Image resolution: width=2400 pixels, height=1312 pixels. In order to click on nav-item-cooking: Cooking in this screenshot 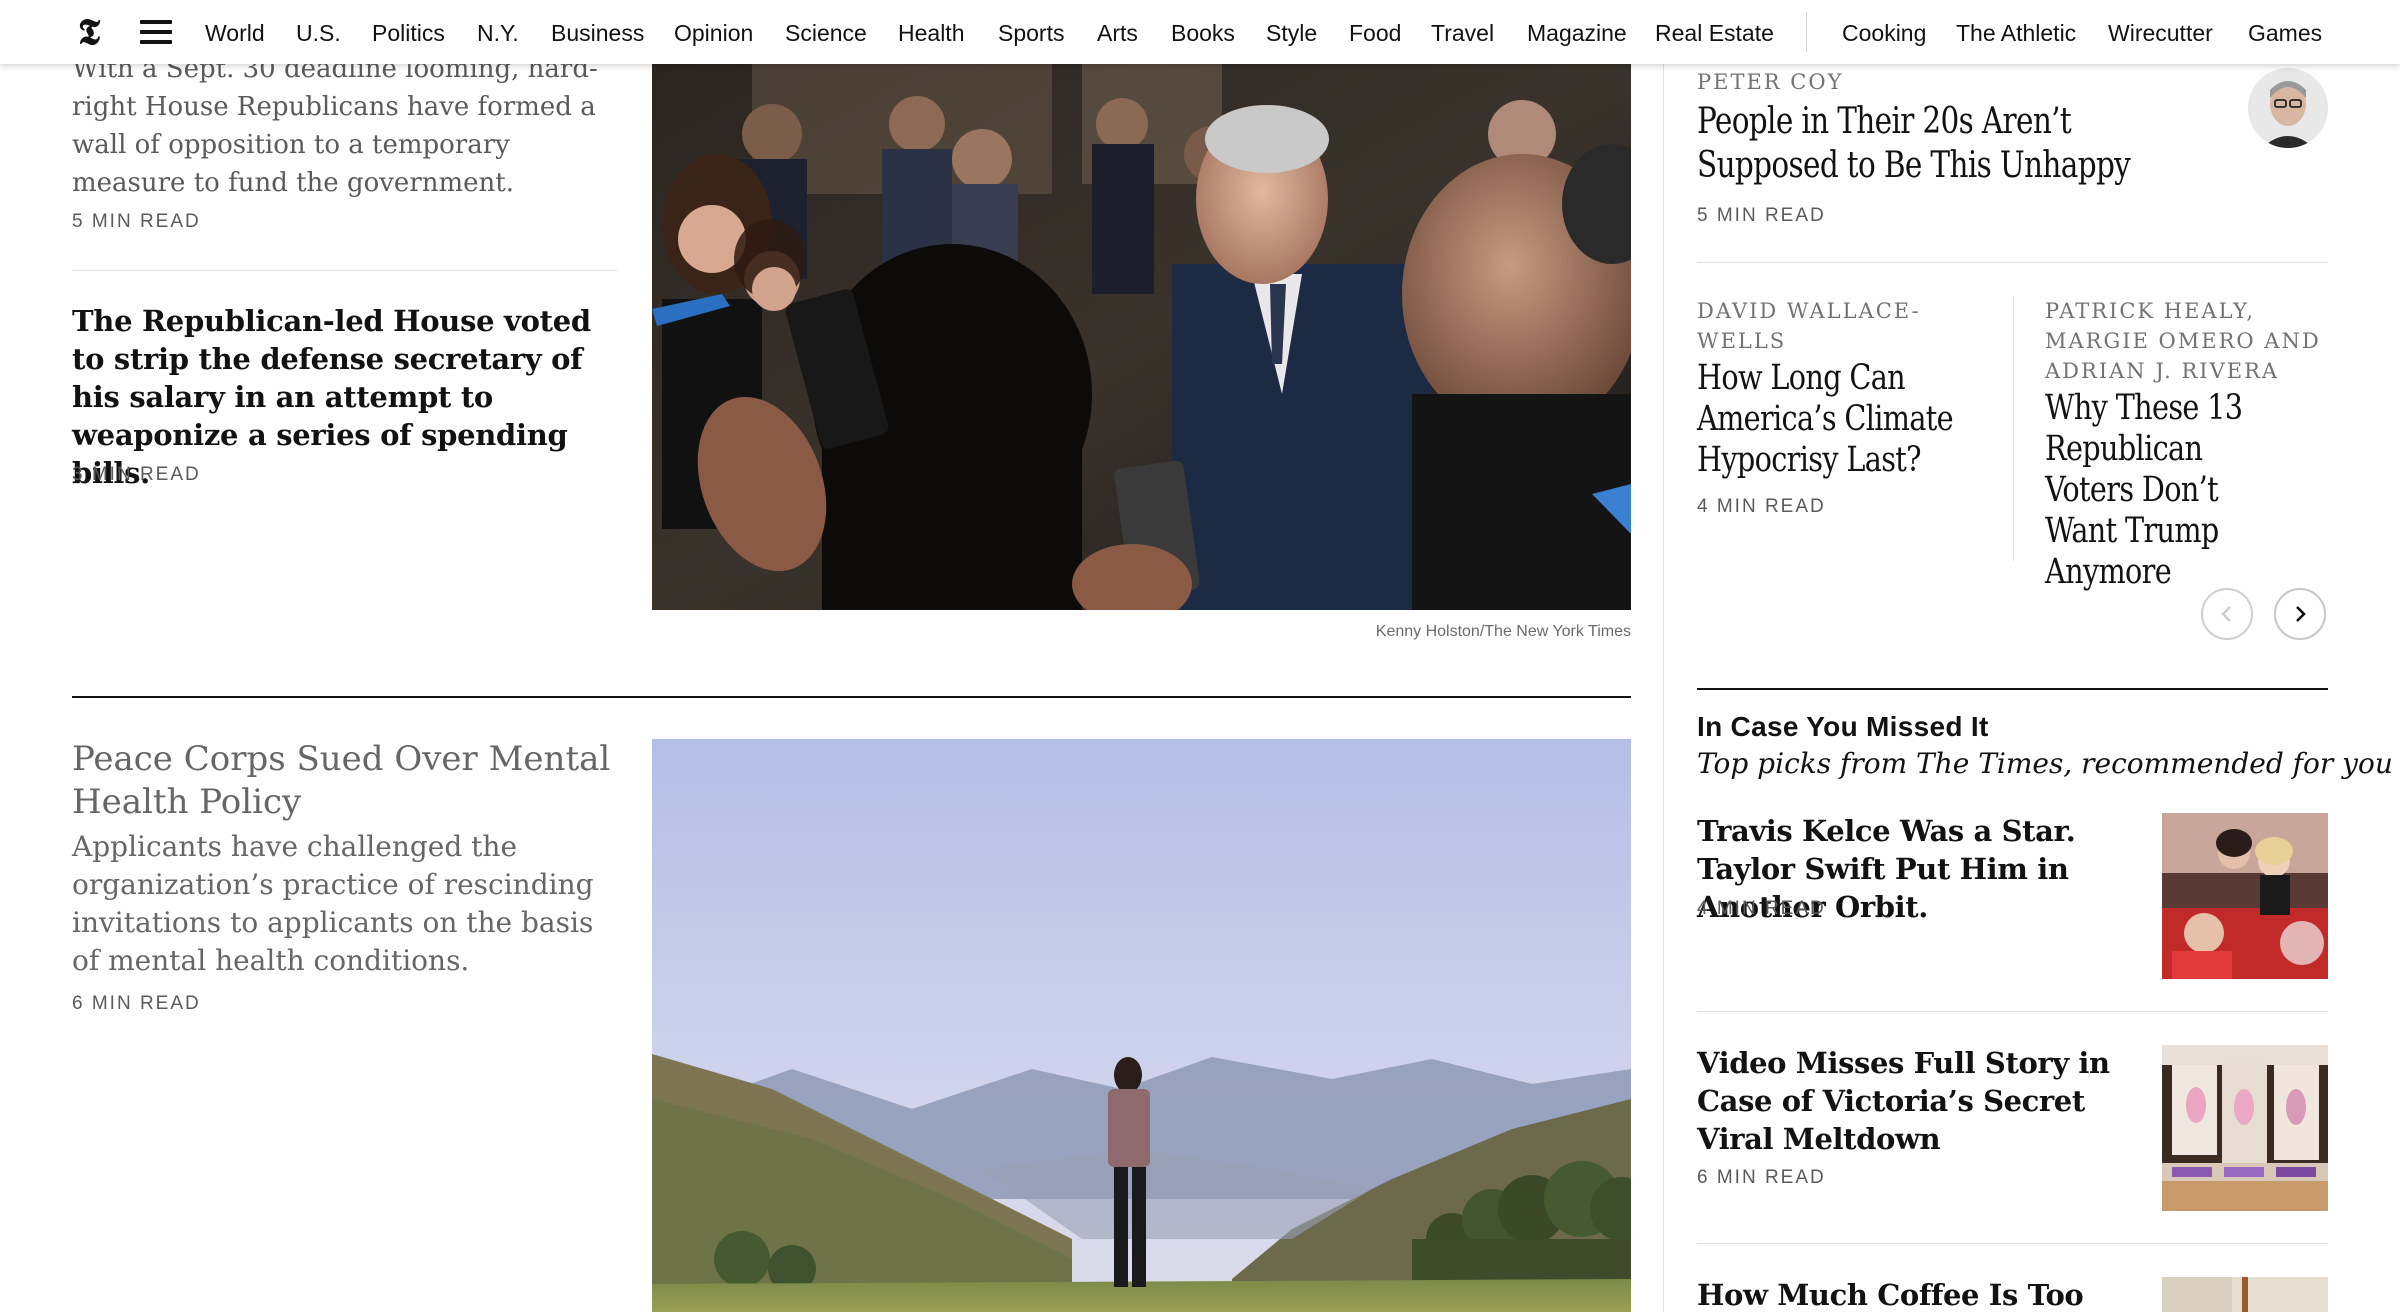, I will do `click(1884, 33)`.